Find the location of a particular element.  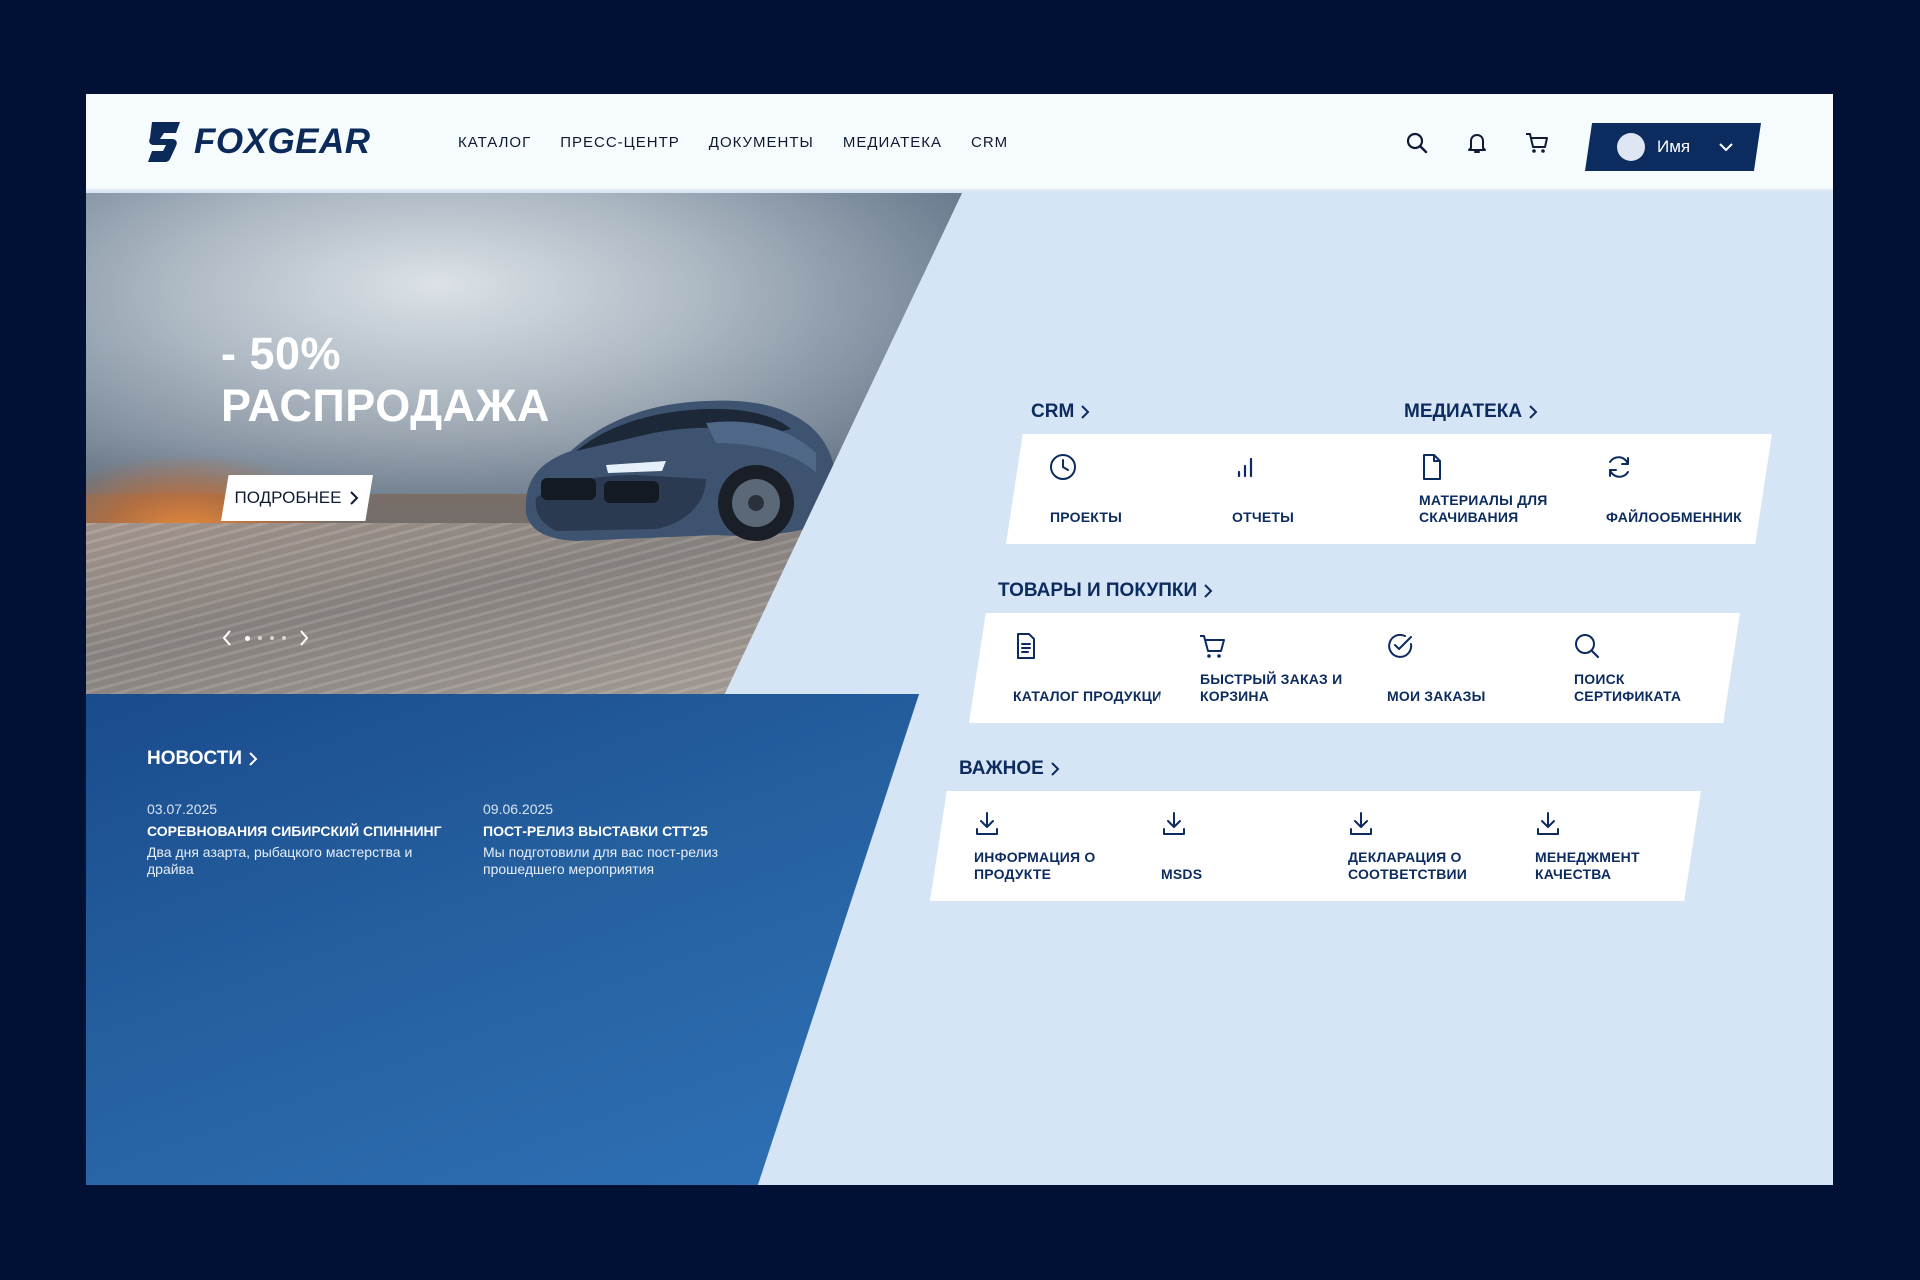

section-title-label: ТОВАРЫ И ПОКУПКИ is located at coordinates (1098, 590).